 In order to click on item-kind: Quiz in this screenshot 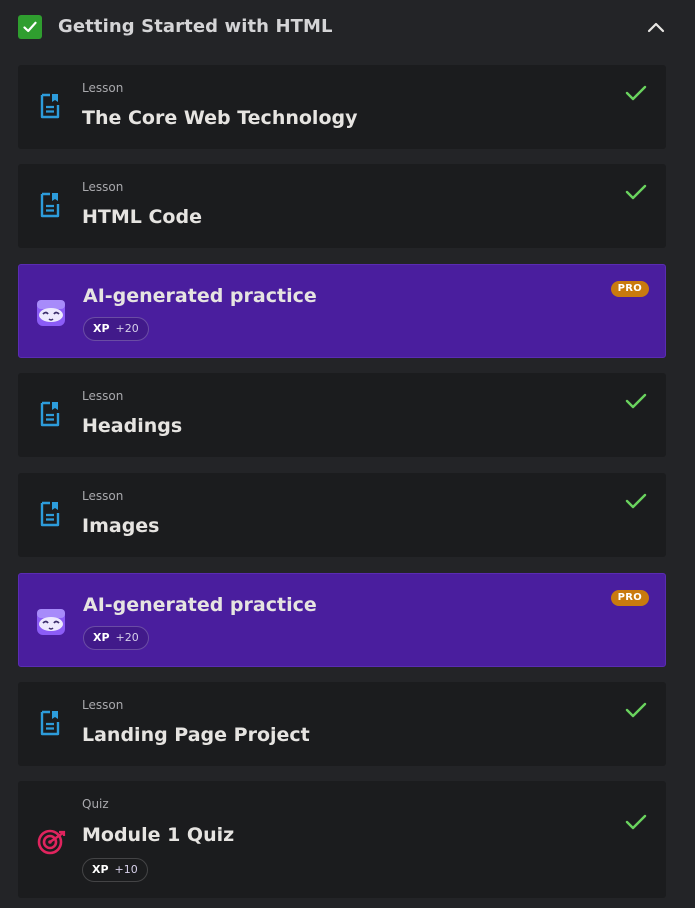, I will do `click(95, 804)`.